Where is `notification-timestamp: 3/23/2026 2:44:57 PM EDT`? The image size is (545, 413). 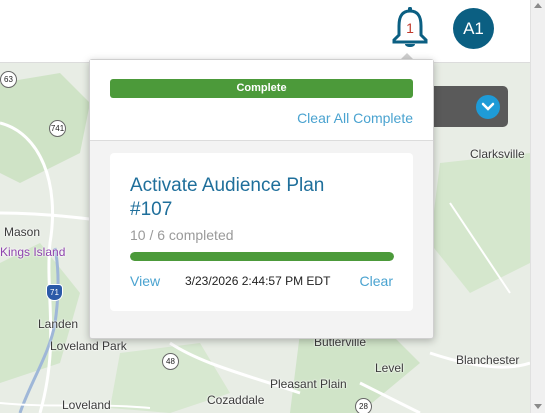
notification-timestamp: 3/23/2026 2:44:57 PM EDT is located at coordinates (258, 281).